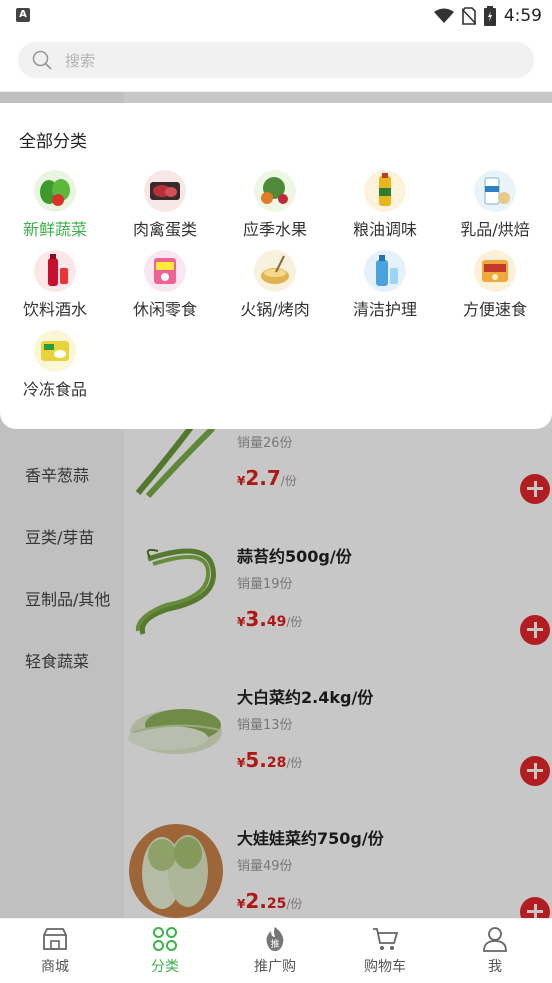 This screenshot has height=983, width=552. I want to click on search-header: 搜索, so click(276, 62).